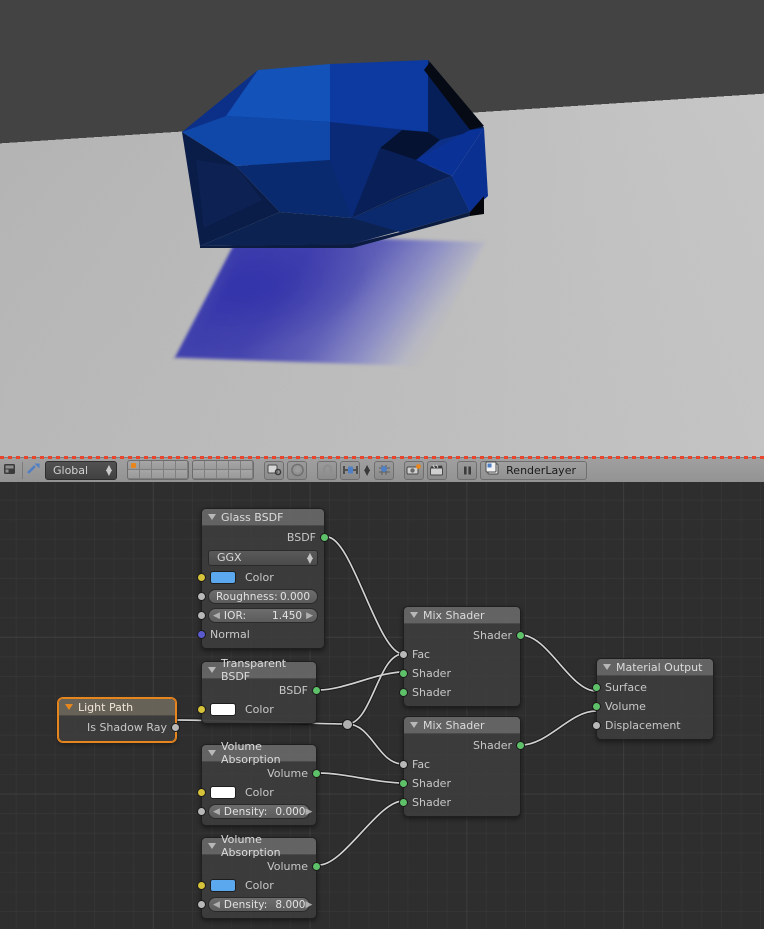 The width and height of the screenshot is (764, 929). Describe the element at coordinates (263, 596) in the screenshot. I see `roughness-slider: Roughness: 0.000` at that location.